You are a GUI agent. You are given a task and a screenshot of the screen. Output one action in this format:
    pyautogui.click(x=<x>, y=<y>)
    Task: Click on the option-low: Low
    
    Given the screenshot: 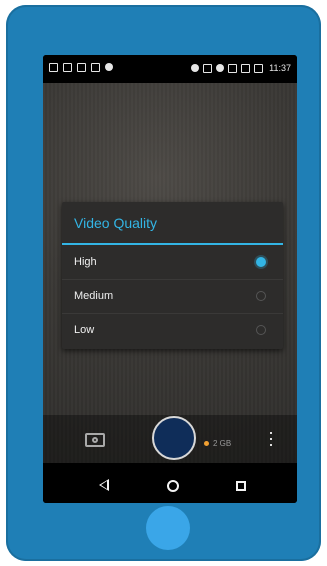 What is the action you would take?
    pyautogui.click(x=172, y=330)
    